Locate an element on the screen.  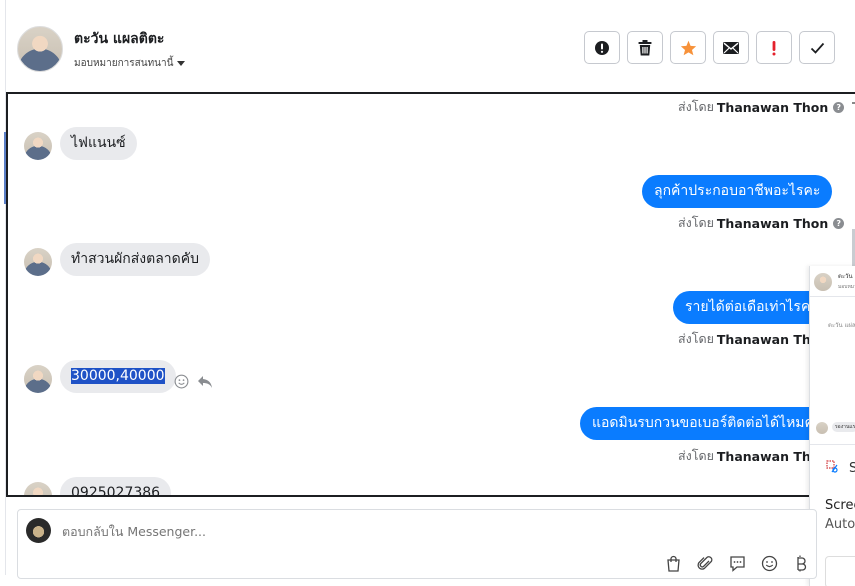
exclamation-icon is located at coordinates (774, 47).